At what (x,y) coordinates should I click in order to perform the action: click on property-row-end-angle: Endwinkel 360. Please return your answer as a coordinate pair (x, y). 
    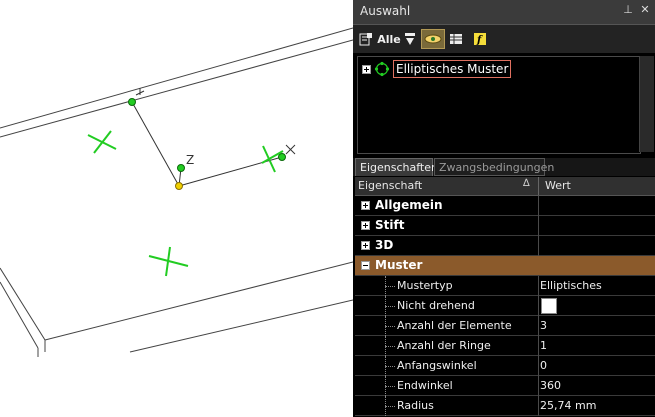
    Looking at the image, I should click on (505, 386).